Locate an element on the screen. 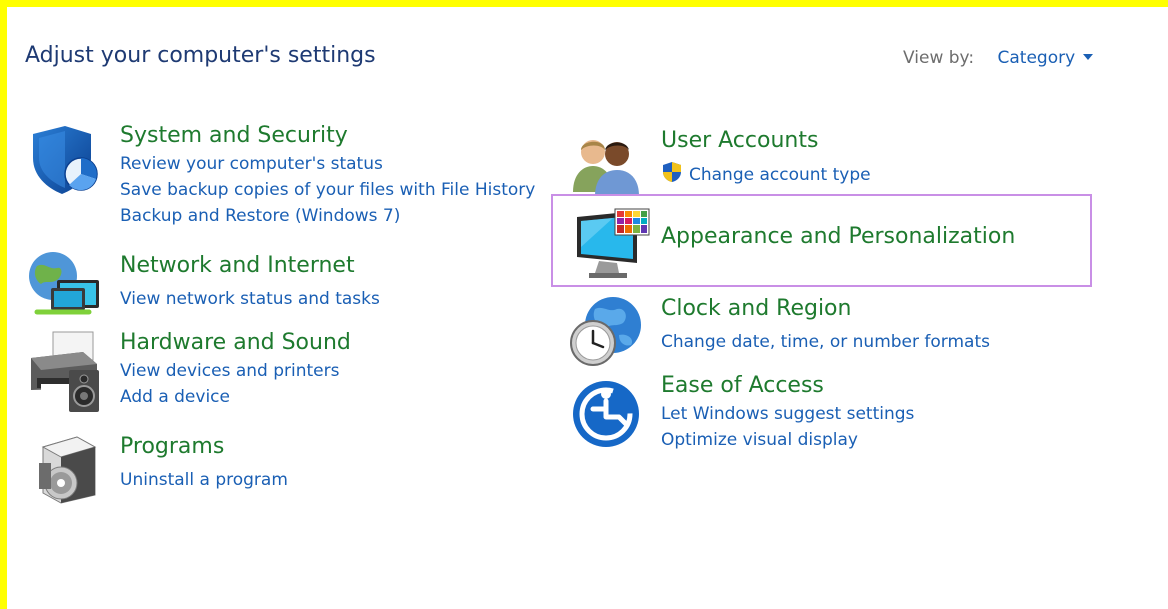 The image size is (1168, 609). ease-of-access-icon is located at coordinates (606, 414).